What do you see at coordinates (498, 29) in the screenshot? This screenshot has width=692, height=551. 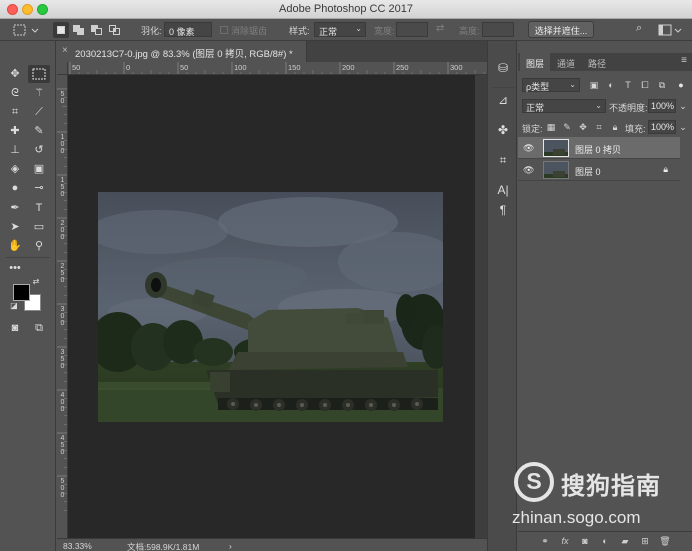 I see `height-input` at bounding box center [498, 29].